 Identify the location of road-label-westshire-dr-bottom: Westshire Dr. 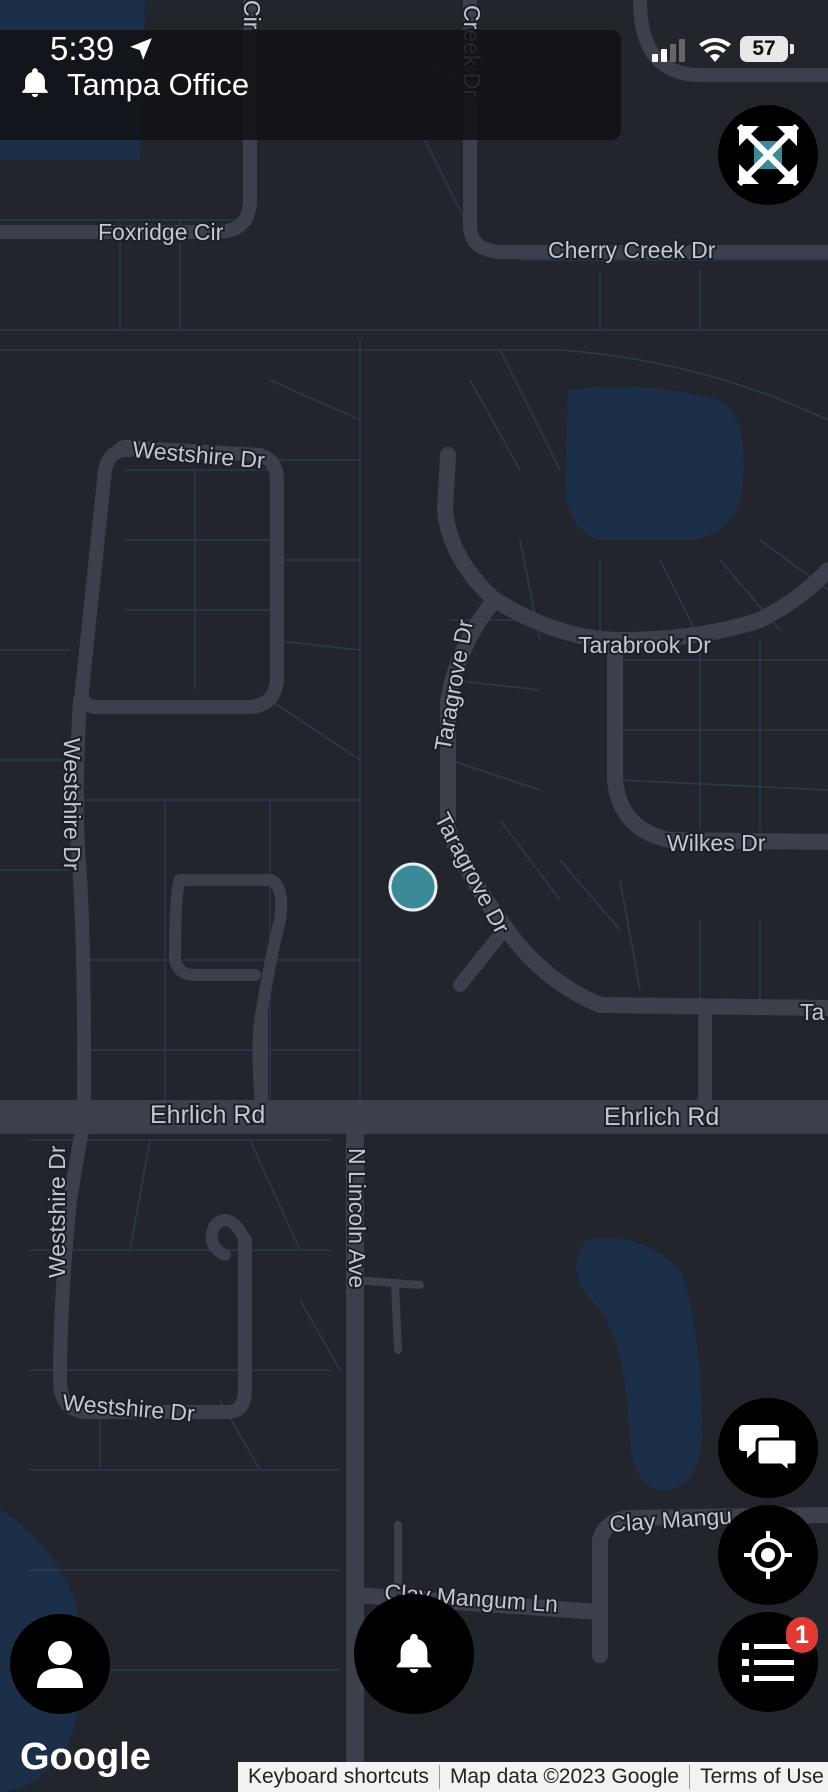
(129, 1407).